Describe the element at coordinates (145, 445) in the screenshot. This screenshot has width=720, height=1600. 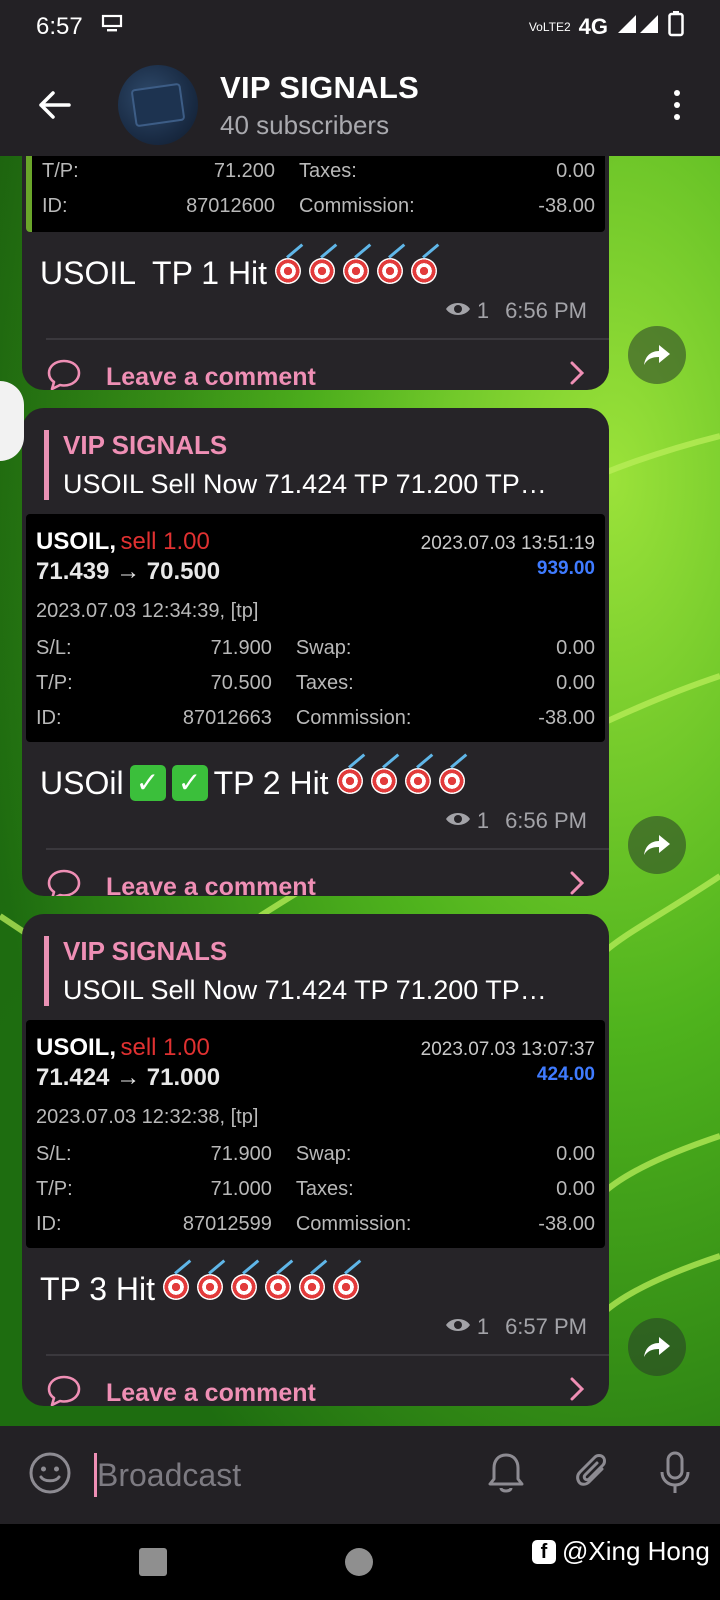
I see `reply-author: VIP SIGNALS` at that location.